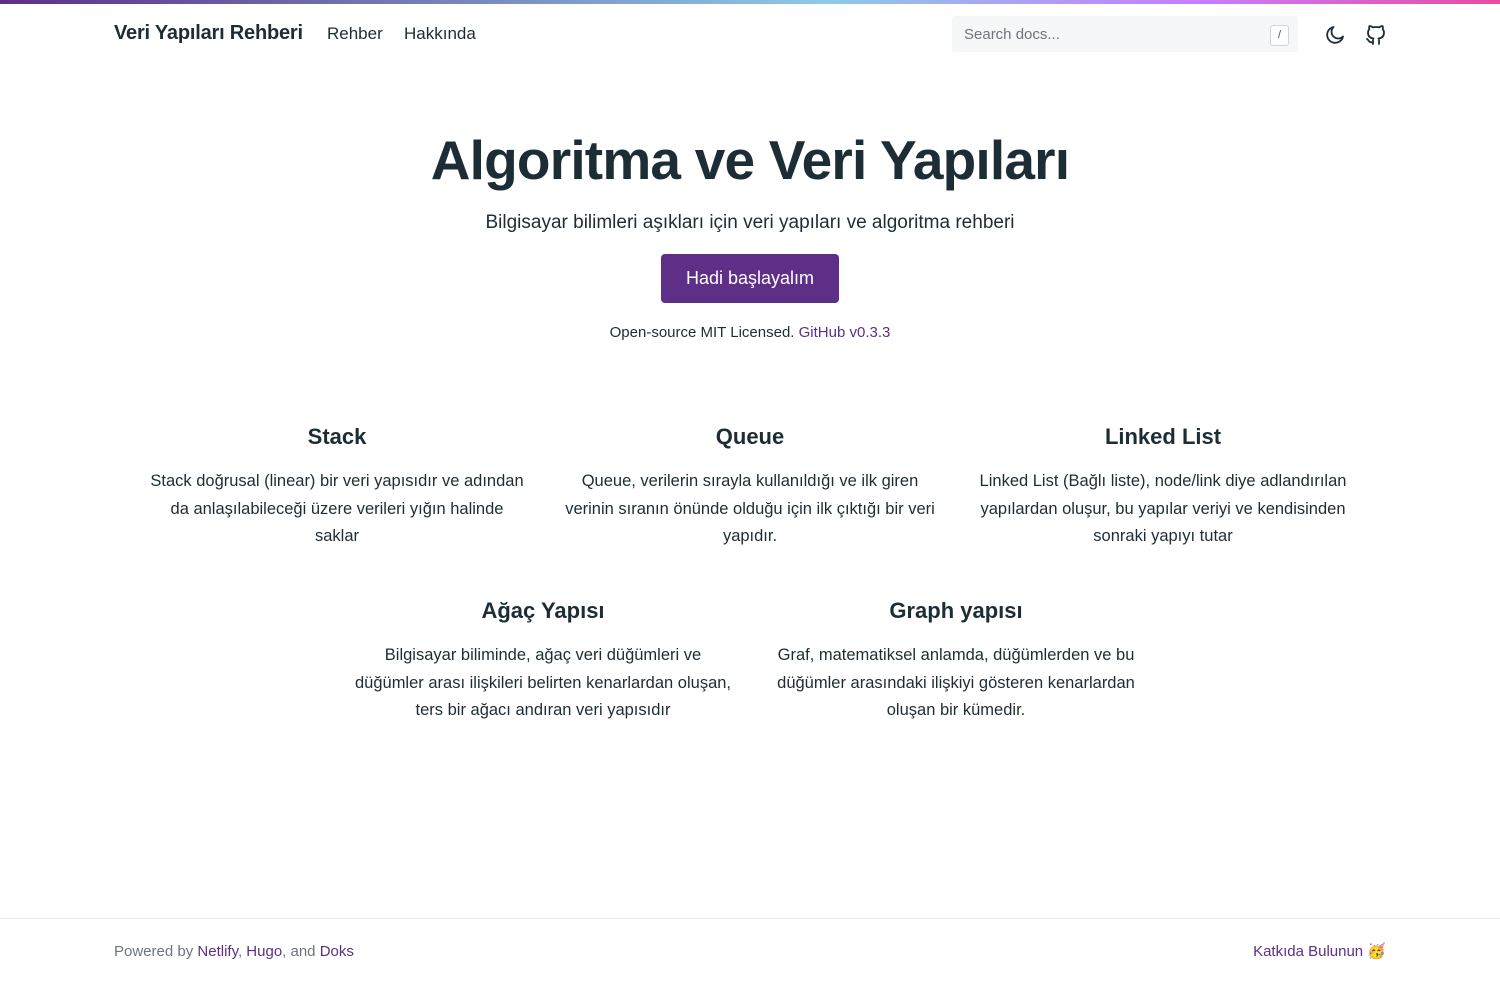 The width and height of the screenshot is (1500, 1000). What do you see at coordinates (750, 160) in the screenshot?
I see `page-title: Algoritma ve Veri Yapıları` at bounding box center [750, 160].